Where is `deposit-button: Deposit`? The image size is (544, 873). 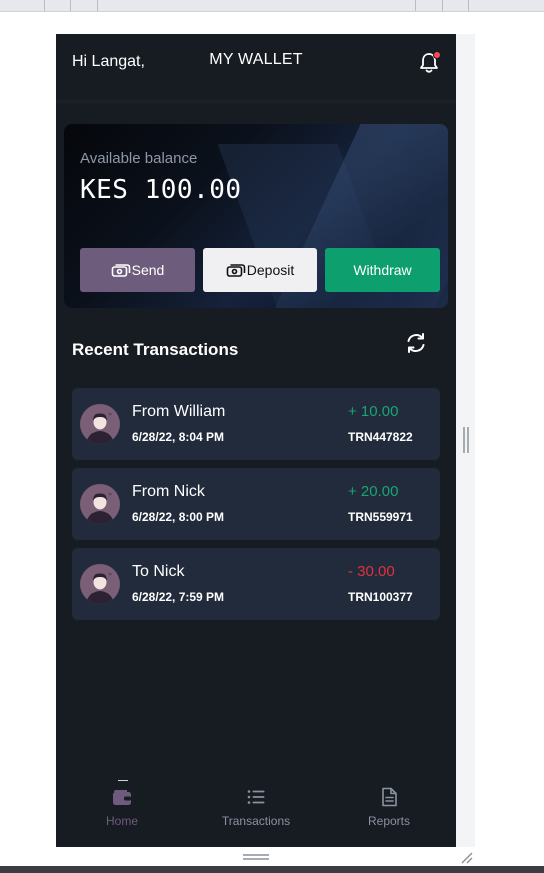
deposit-button: Deposit is located at coordinates (260, 270).